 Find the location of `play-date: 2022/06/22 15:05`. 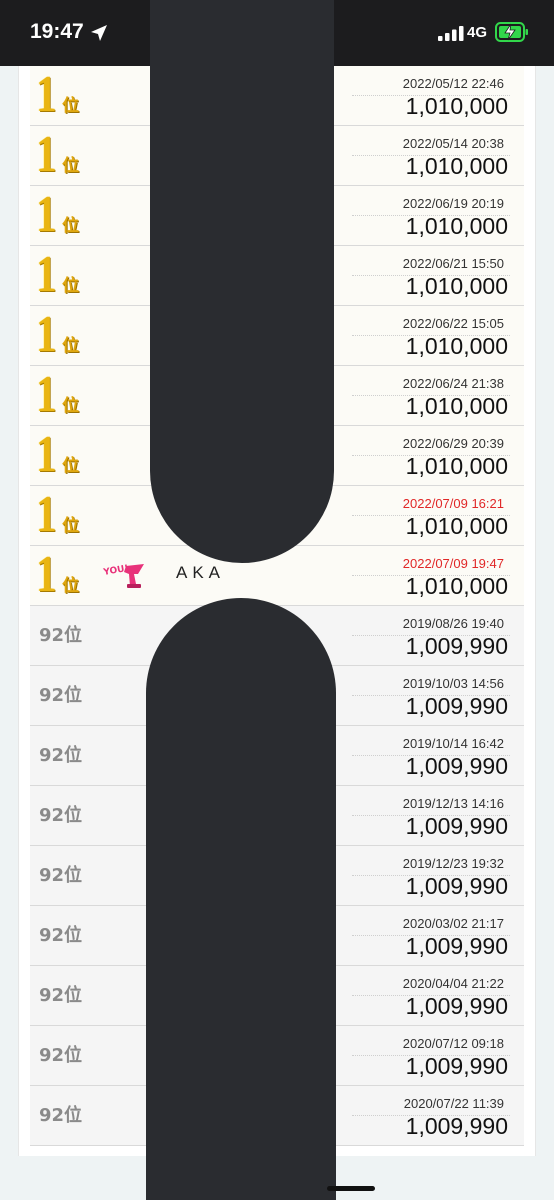

play-date: 2022/06/22 15:05 is located at coordinates (453, 323).